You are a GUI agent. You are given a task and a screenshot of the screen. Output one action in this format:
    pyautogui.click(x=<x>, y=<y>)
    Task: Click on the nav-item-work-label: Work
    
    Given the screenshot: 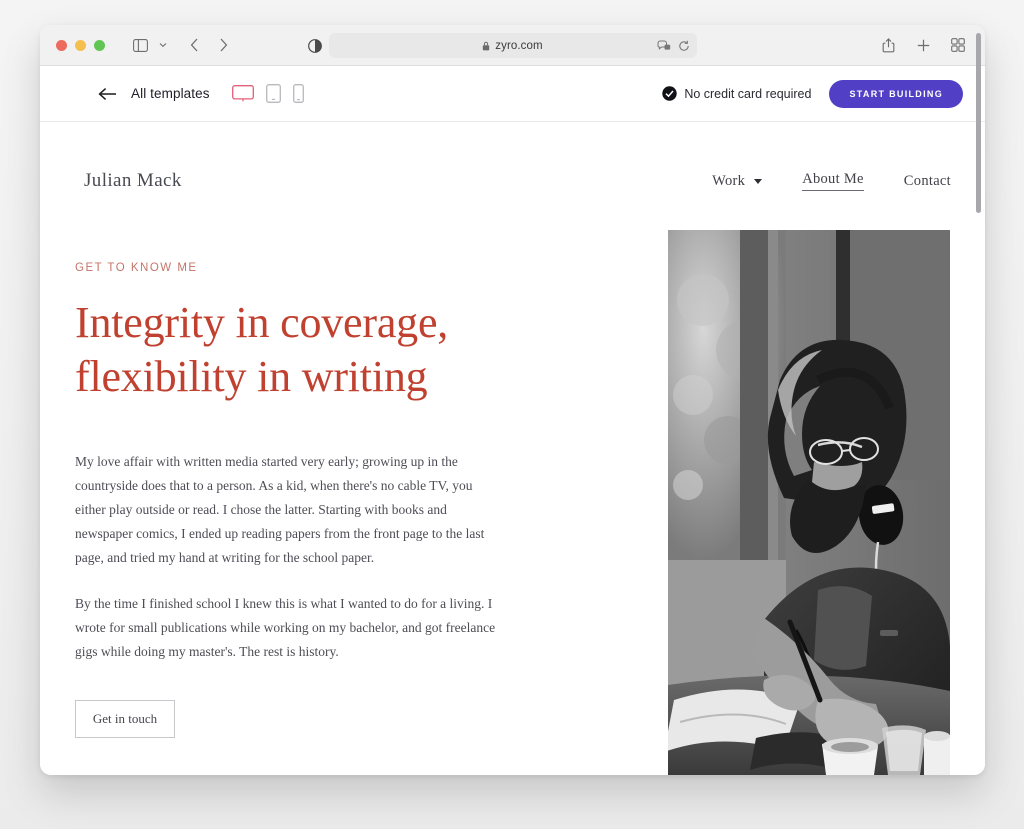 What is the action you would take?
    pyautogui.click(x=729, y=180)
    